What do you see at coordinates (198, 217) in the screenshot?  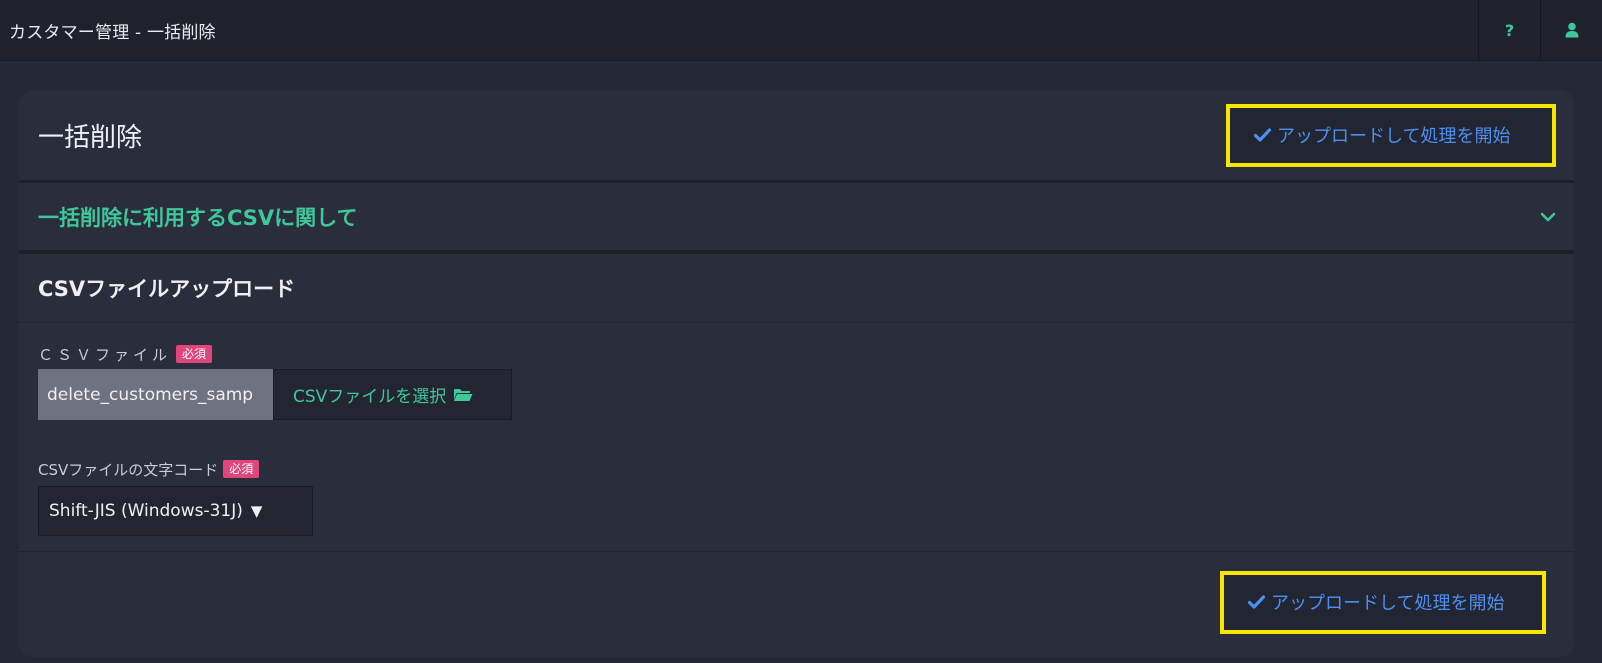 I see `accordion-title: 一括削除に利用するCSVに関して` at bounding box center [198, 217].